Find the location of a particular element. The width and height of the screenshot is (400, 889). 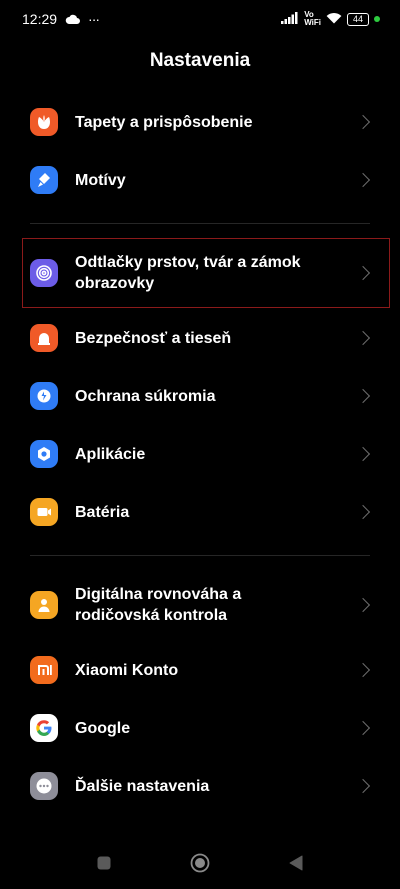

more-dots-icon is located at coordinates (44, 786).